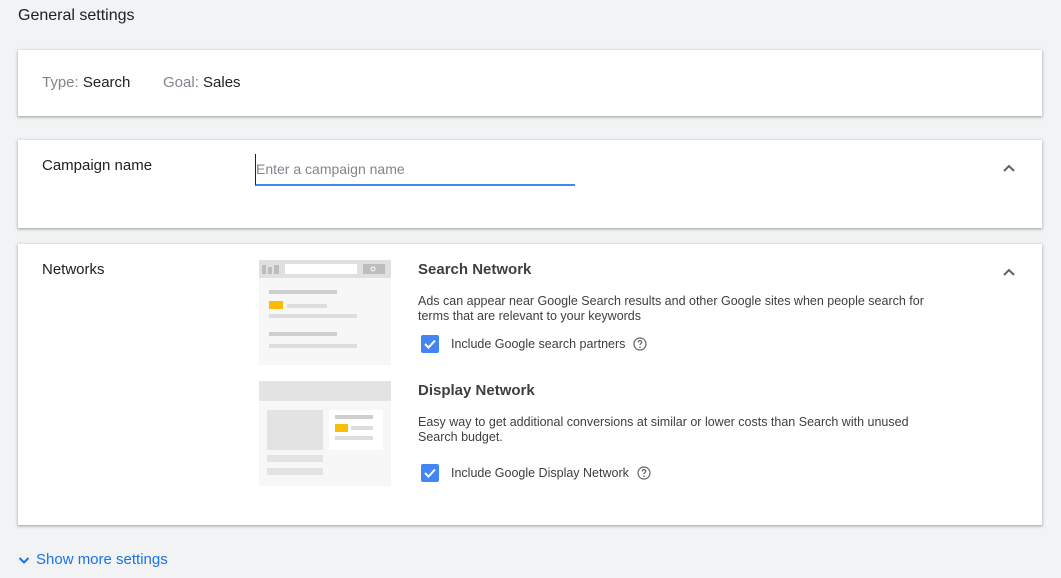  I want to click on display-network-option: Include Google Display Network, so click(536, 473).